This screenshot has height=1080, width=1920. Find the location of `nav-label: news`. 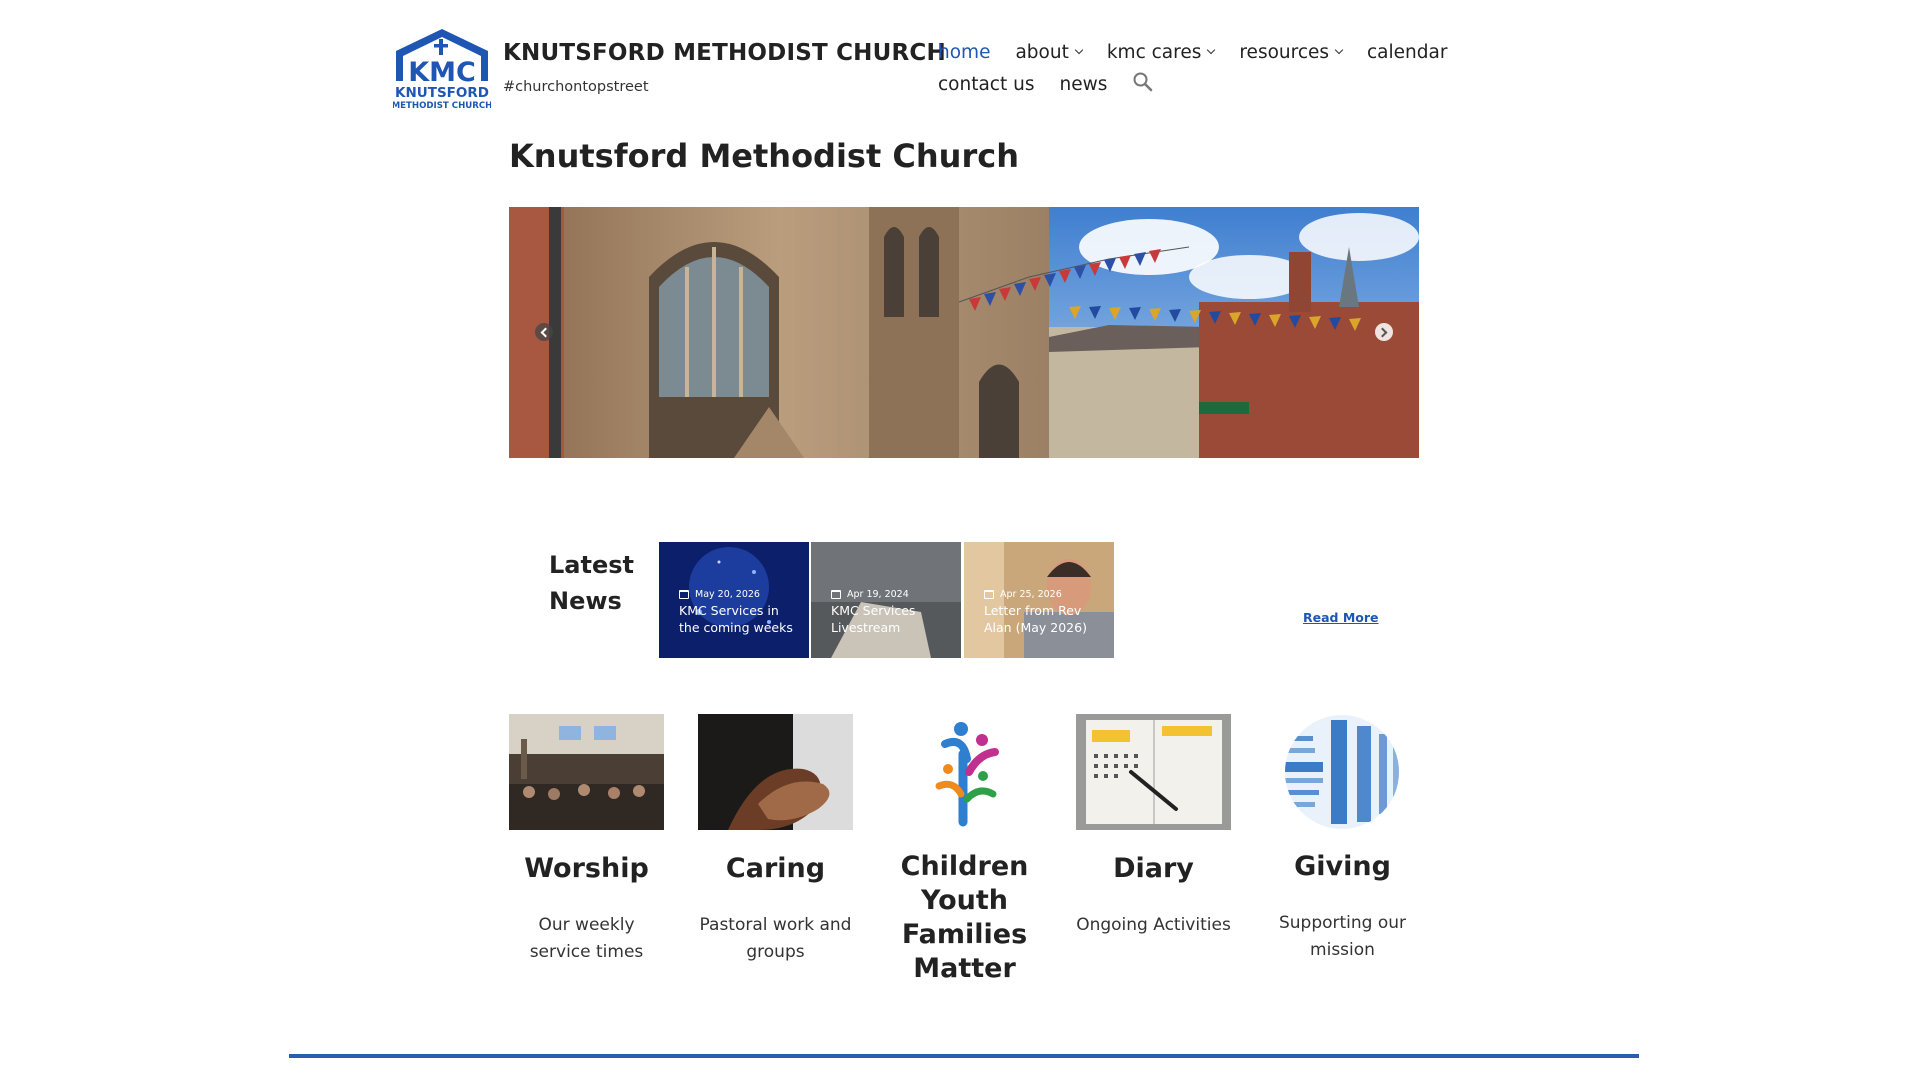

nav-label: news is located at coordinates (1083, 84).